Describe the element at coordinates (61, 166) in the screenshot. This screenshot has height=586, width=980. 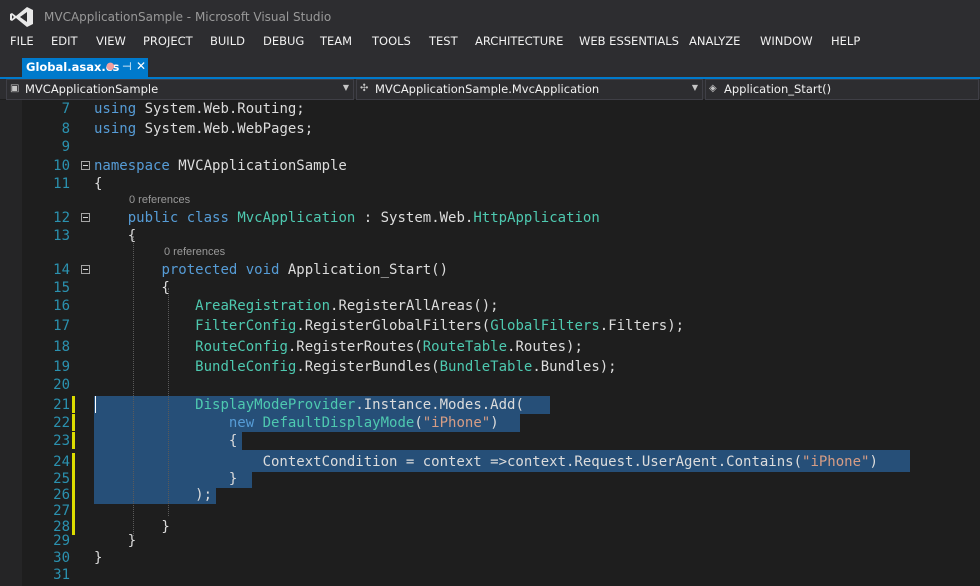
I see `line-number: 10` at that location.